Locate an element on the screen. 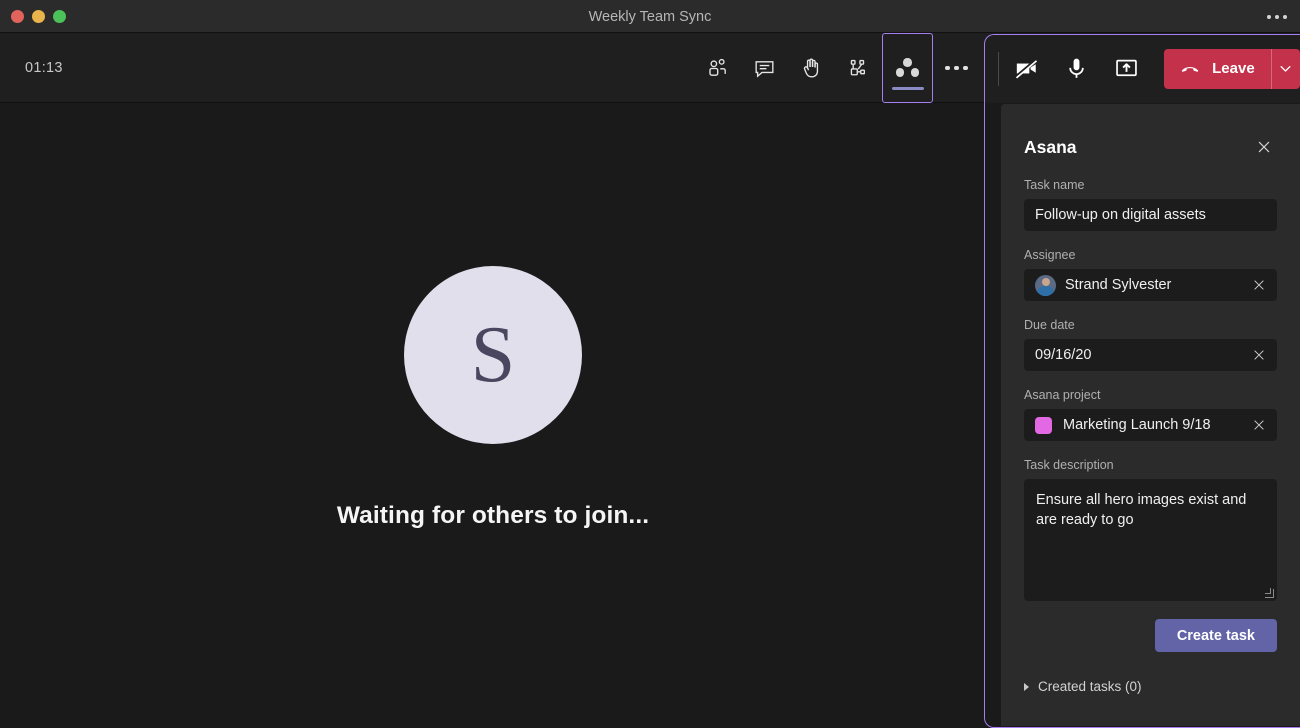 The width and height of the screenshot is (1300, 728). created-tasks-toggle: Created tasks (0) is located at coordinates (1150, 686).